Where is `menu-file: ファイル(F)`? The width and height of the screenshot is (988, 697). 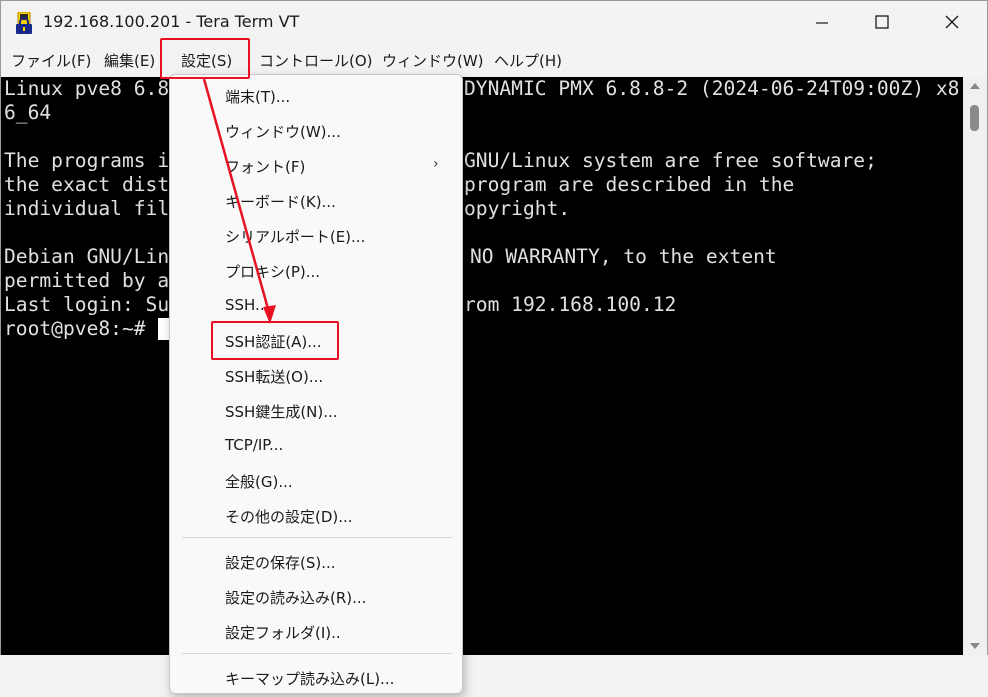
menu-file: ファイル(F) is located at coordinates (51, 60).